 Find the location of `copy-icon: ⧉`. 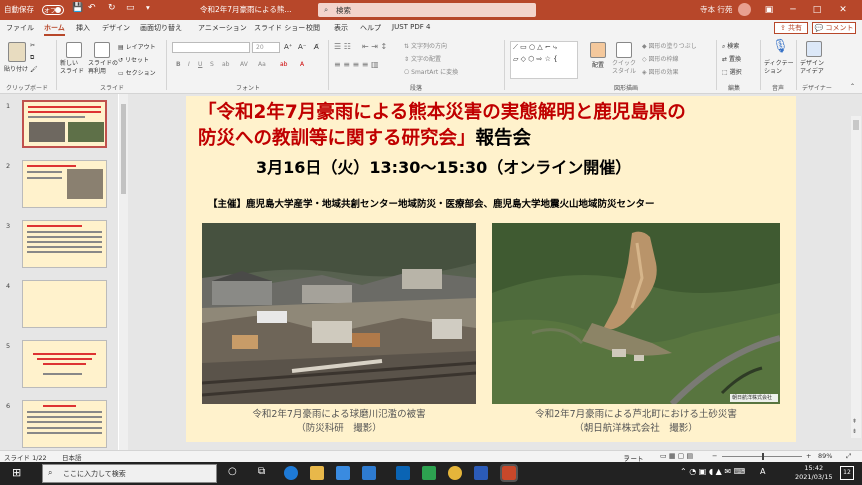

copy-icon: ⧉ is located at coordinates (32, 58).